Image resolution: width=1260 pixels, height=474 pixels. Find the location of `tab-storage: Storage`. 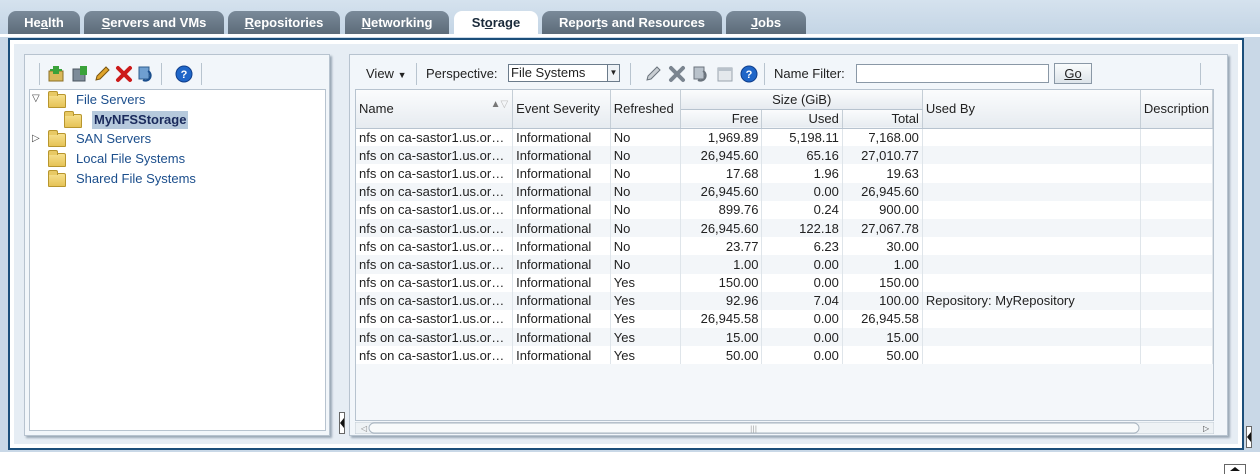

tab-storage: Storage is located at coordinates (496, 23).